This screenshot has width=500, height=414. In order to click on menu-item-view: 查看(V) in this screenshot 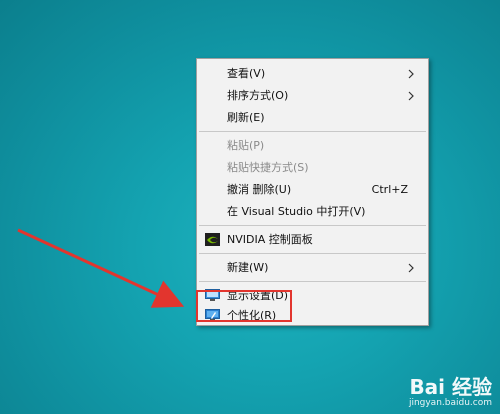, I will do `click(312, 74)`.